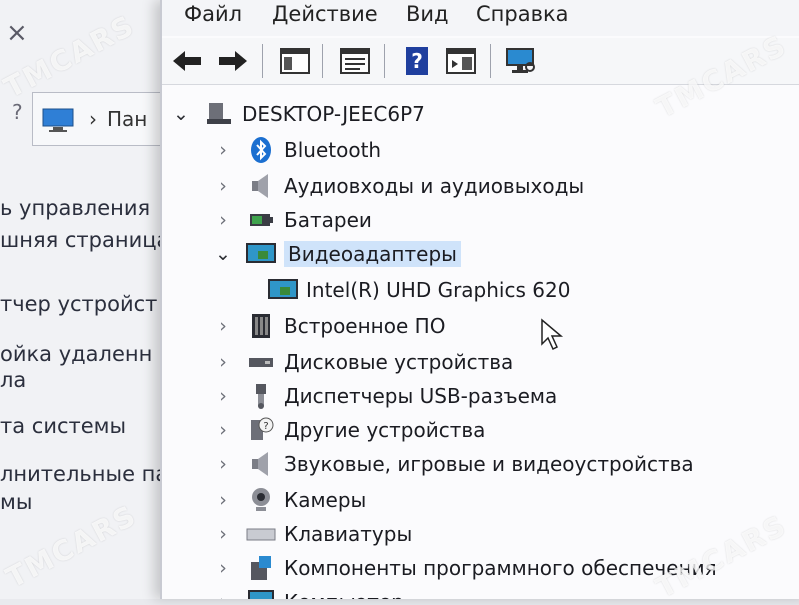  What do you see at coordinates (453, 464) in the screenshot?
I see `tree-item-sound-video-game: › Звуковые, игровые и видеоустройства` at bounding box center [453, 464].